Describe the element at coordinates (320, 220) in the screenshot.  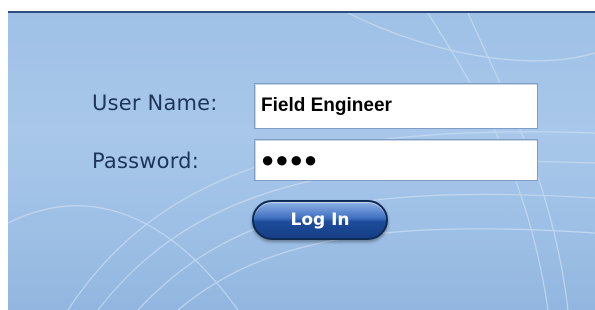
I see `log-in-button: Log In` at that location.